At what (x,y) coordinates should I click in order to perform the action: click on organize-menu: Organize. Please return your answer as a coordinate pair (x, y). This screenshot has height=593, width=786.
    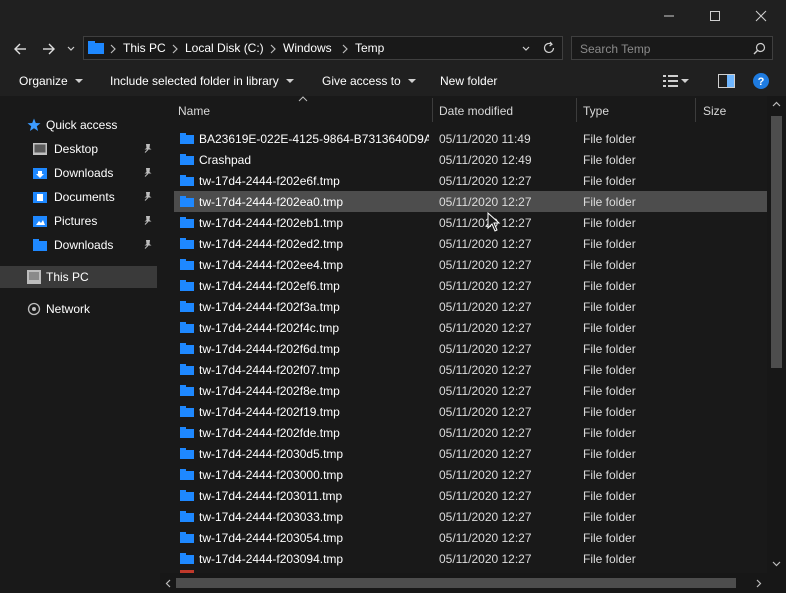
    Looking at the image, I should click on (51, 81).